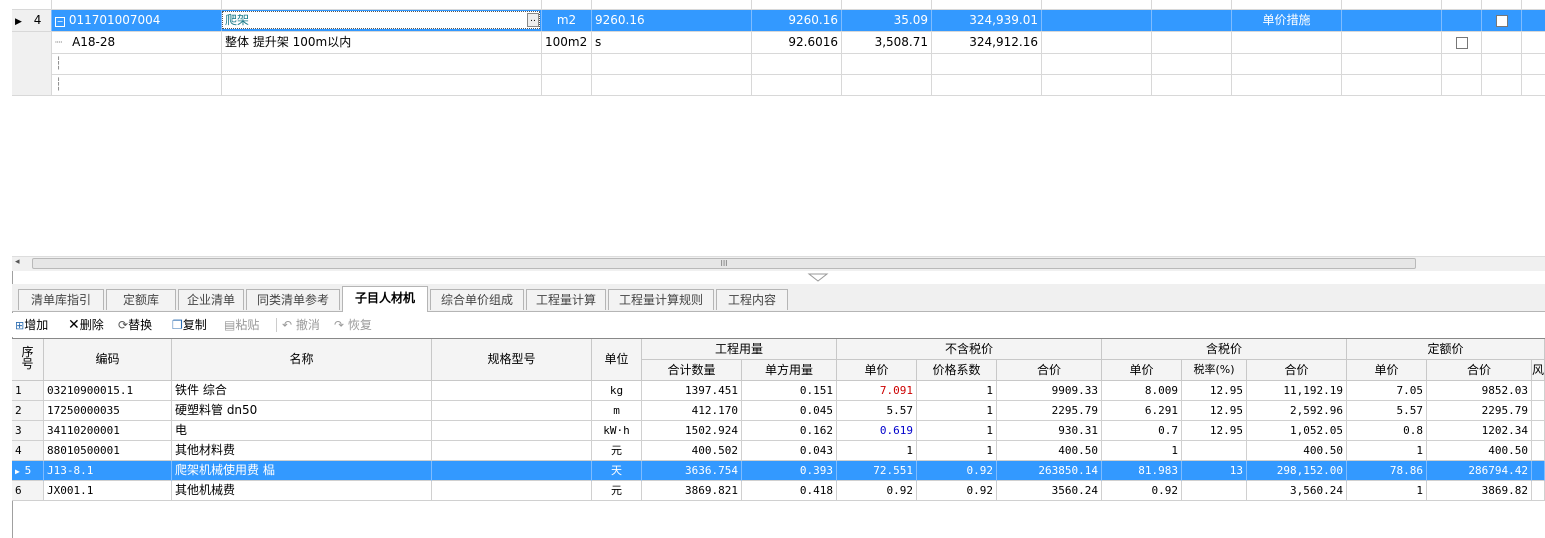 The image size is (1545, 538). I want to click on qty-unit-cell: 0.151, so click(789, 391).